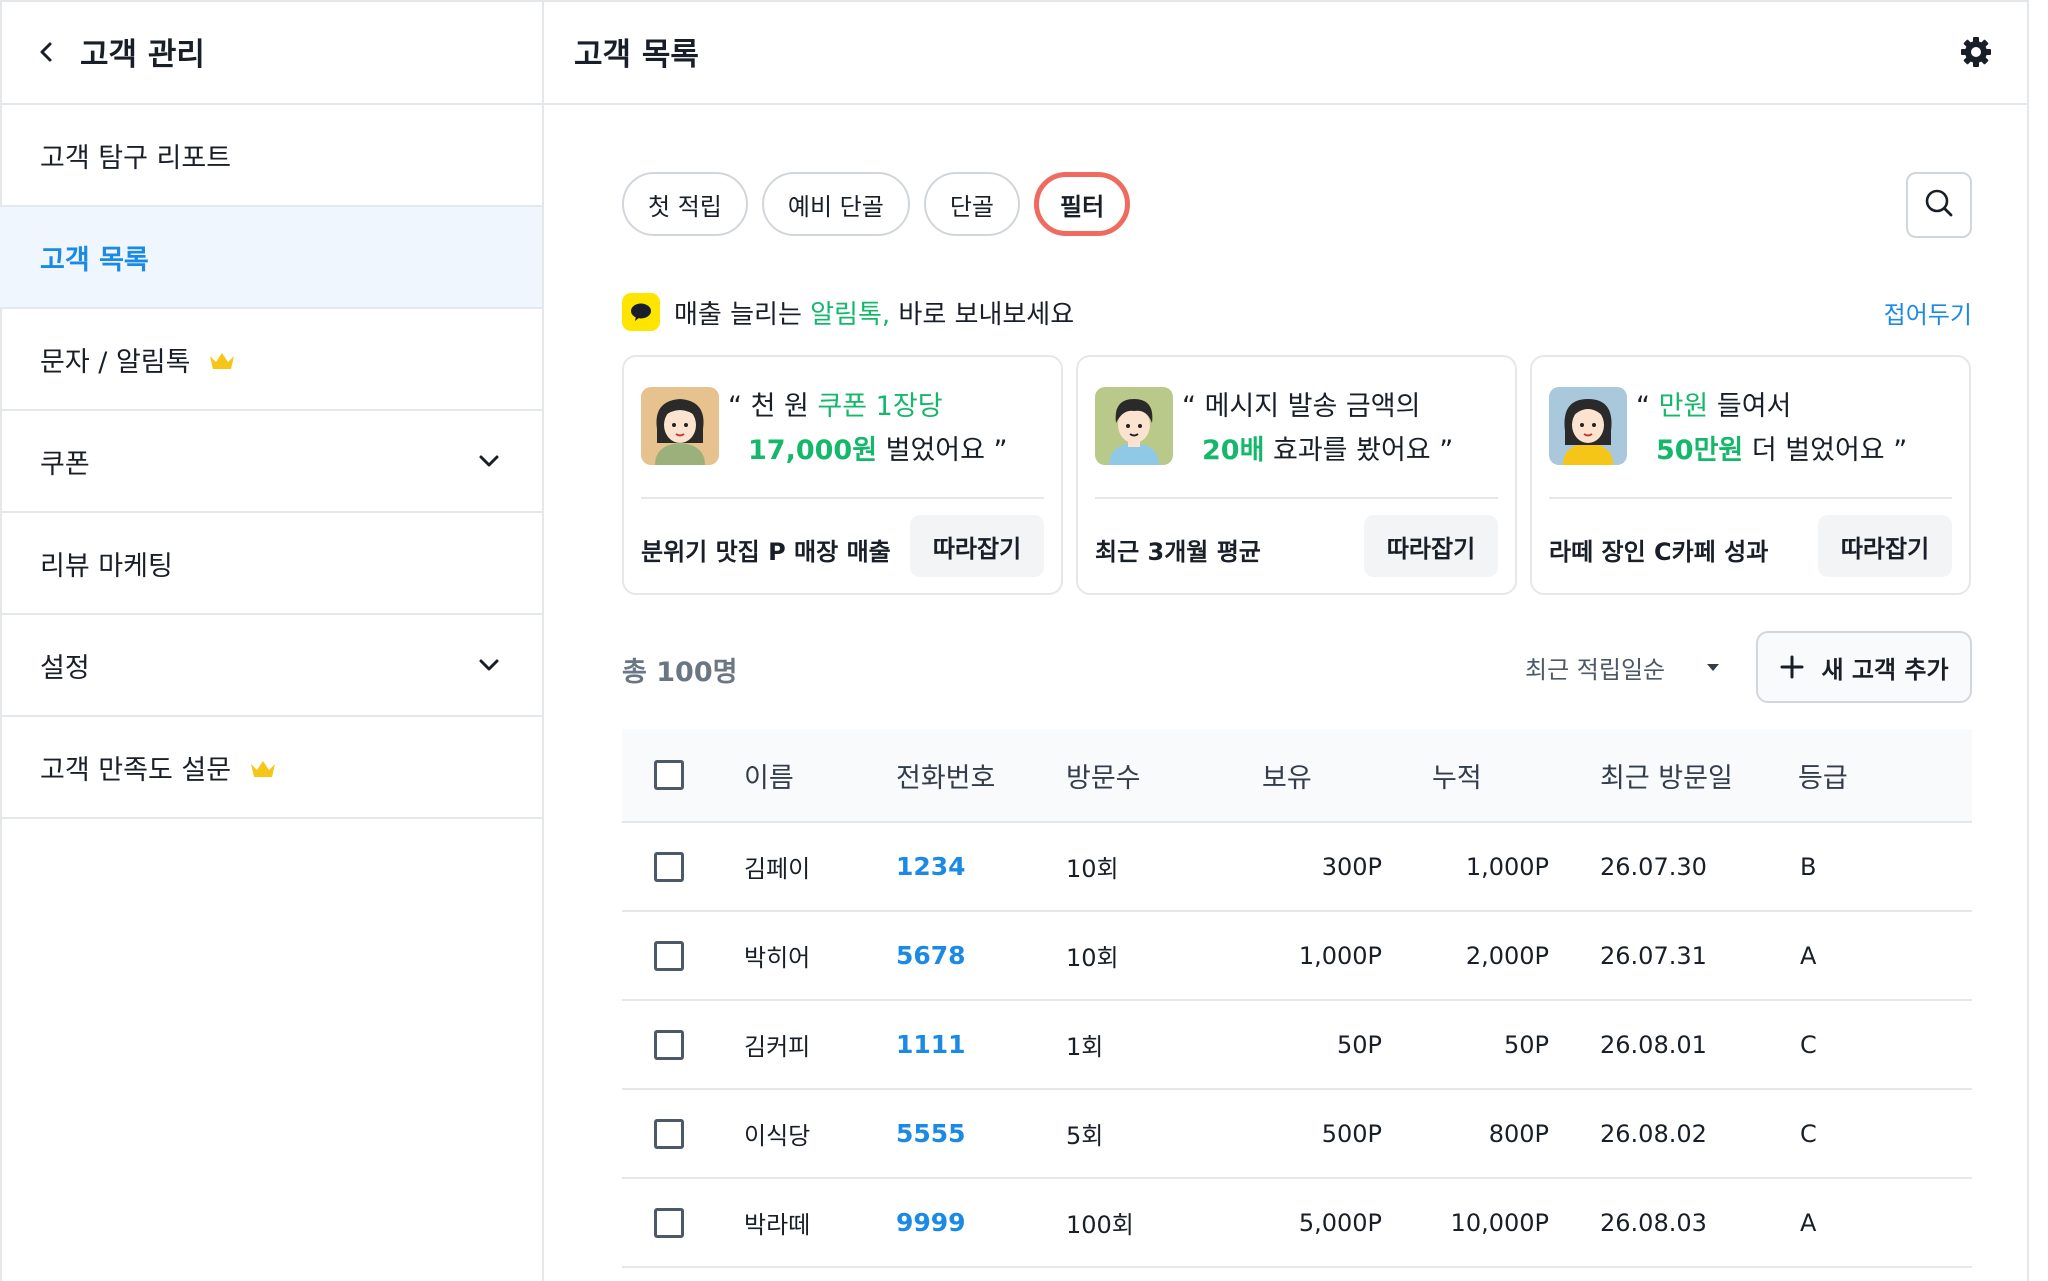 The width and height of the screenshot is (2048, 1281). Describe the element at coordinates (1507, 866) in the screenshot. I see `cell-accumulated: 1,000P` at that location.